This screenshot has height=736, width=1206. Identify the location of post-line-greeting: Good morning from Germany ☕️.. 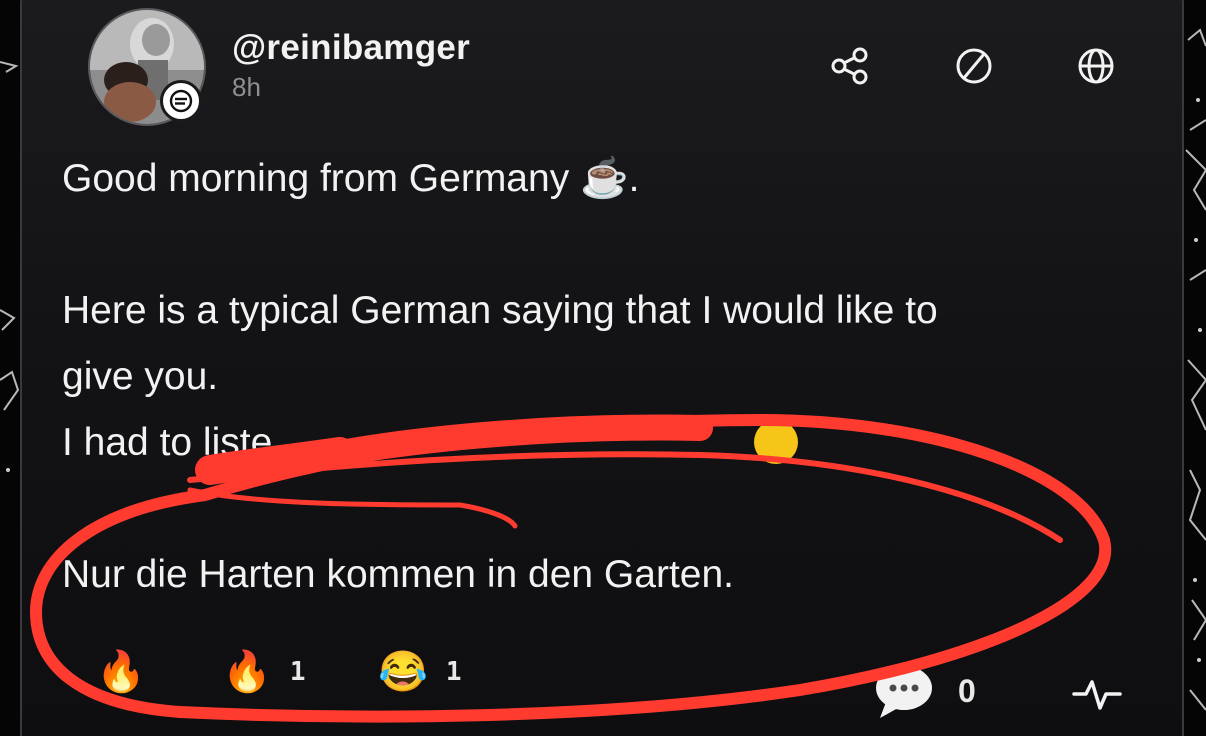
(351, 178).